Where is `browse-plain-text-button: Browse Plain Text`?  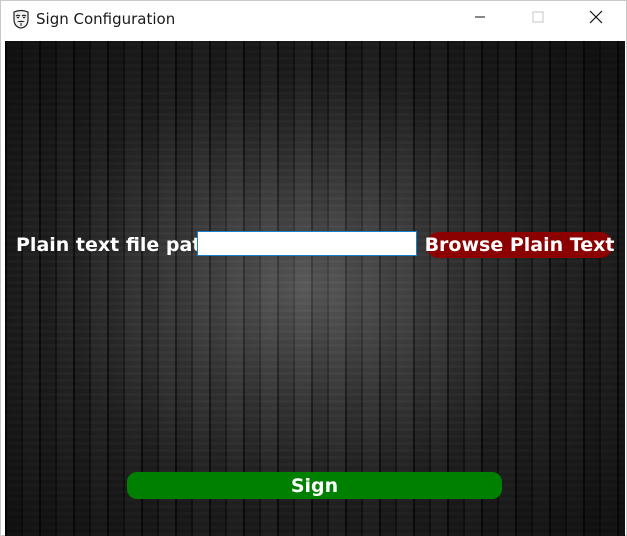 browse-plain-text-button: Browse Plain Text is located at coordinates (519, 245).